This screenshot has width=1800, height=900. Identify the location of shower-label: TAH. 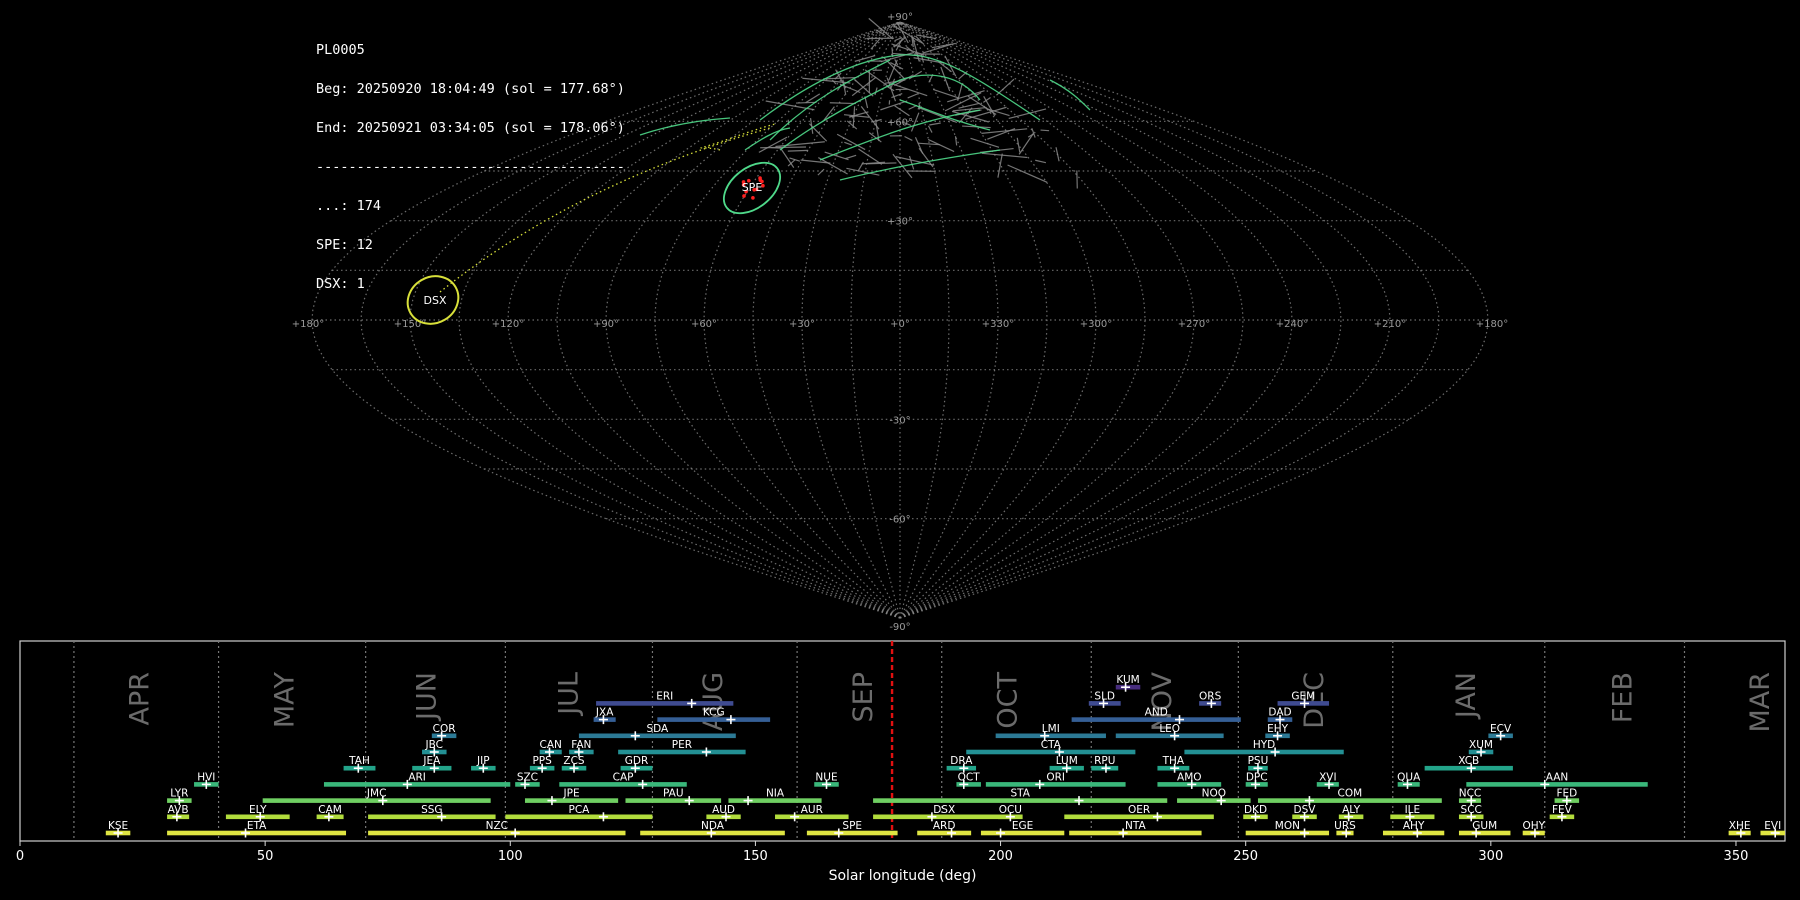
(359, 761).